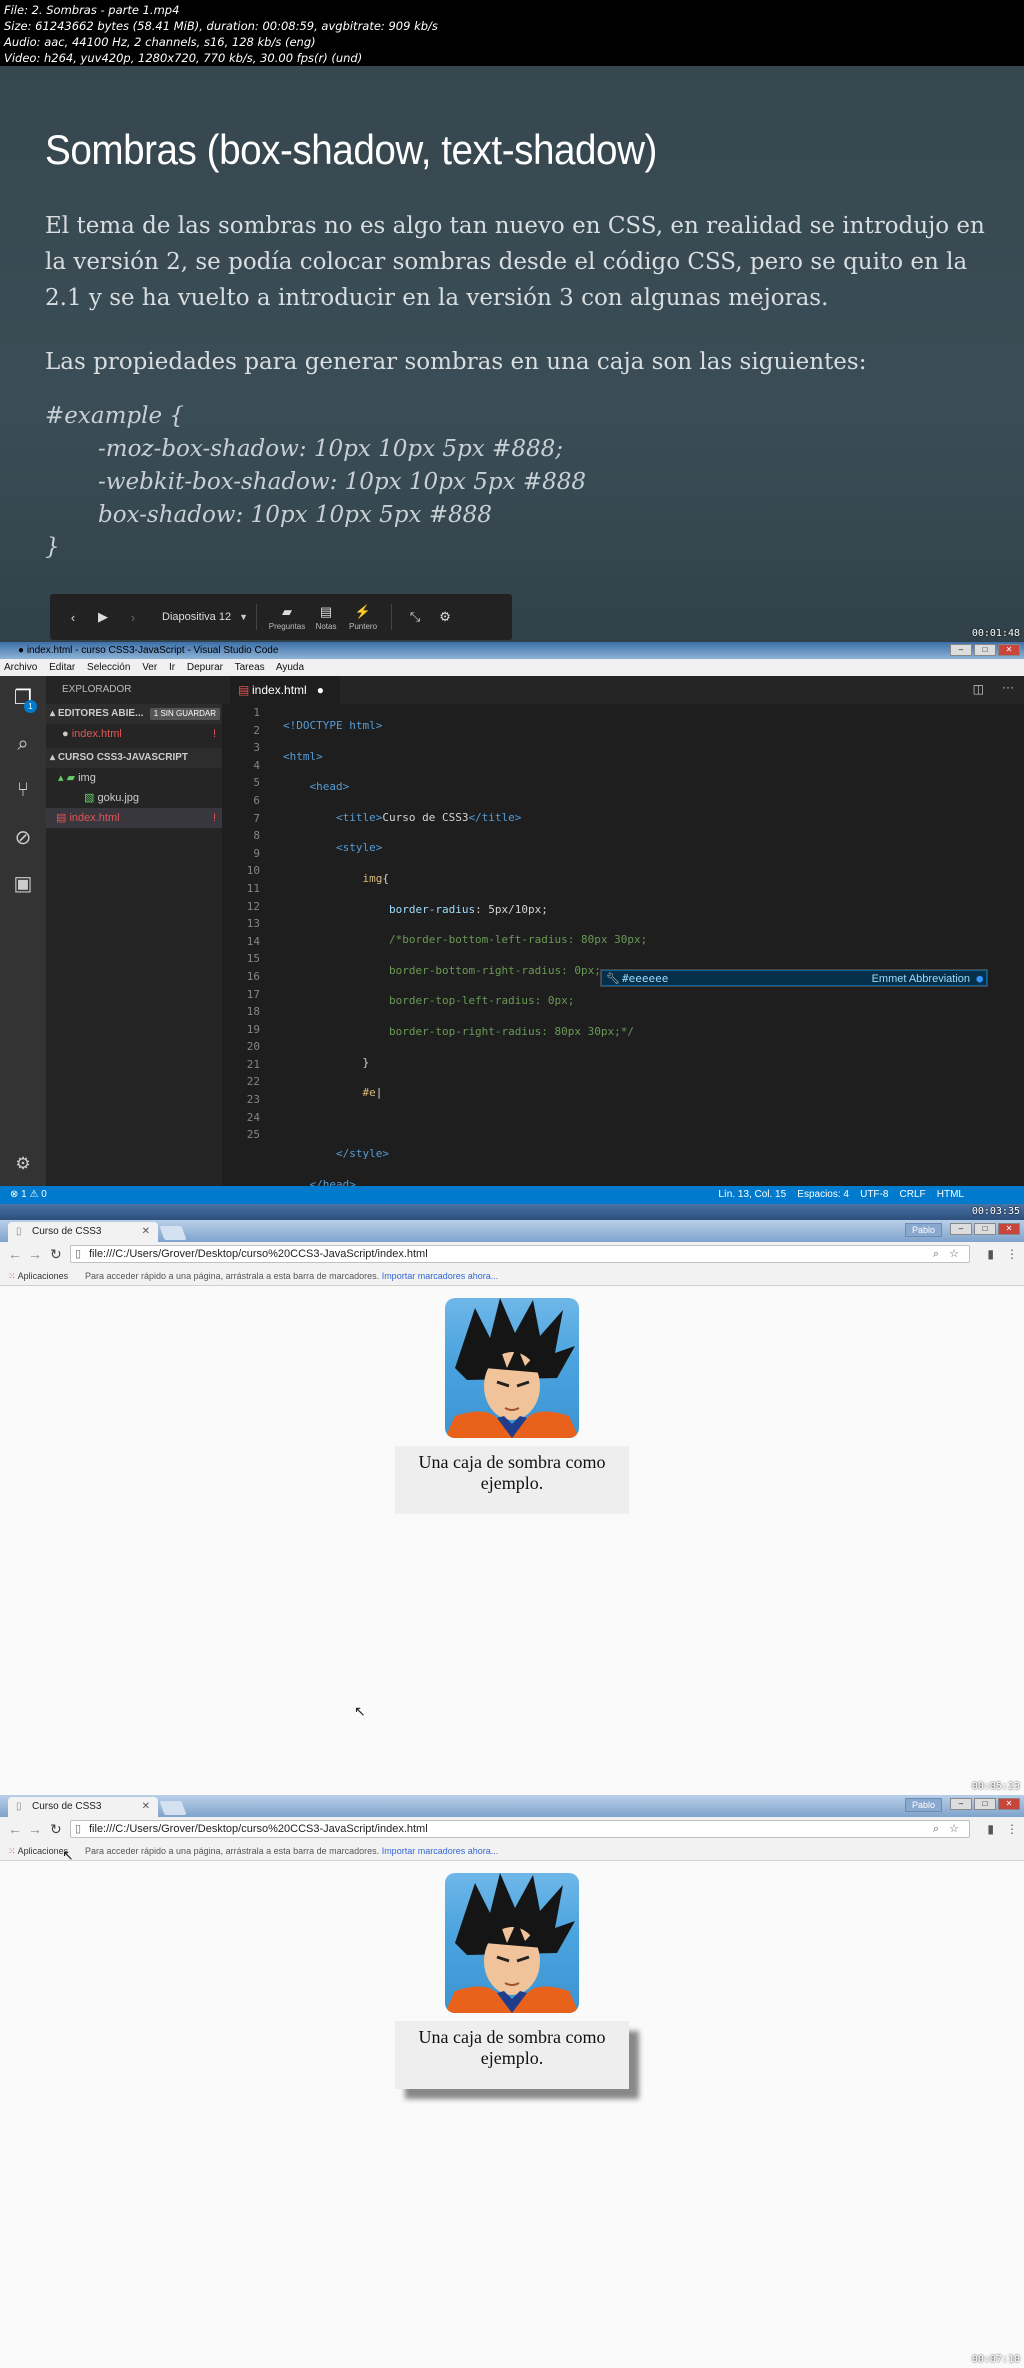 The width and height of the screenshot is (1024, 2368). I want to click on source-control-icon: ⑂, so click(23, 790).